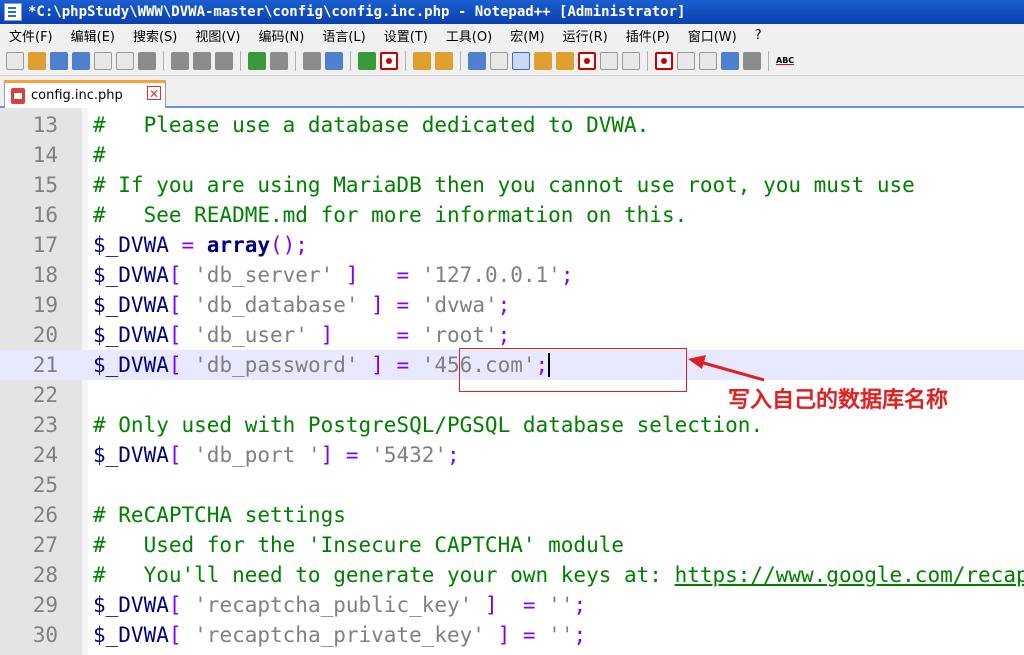 This screenshot has width=1024, height=655. I want to click on save-macro-icon, so click(752, 60).